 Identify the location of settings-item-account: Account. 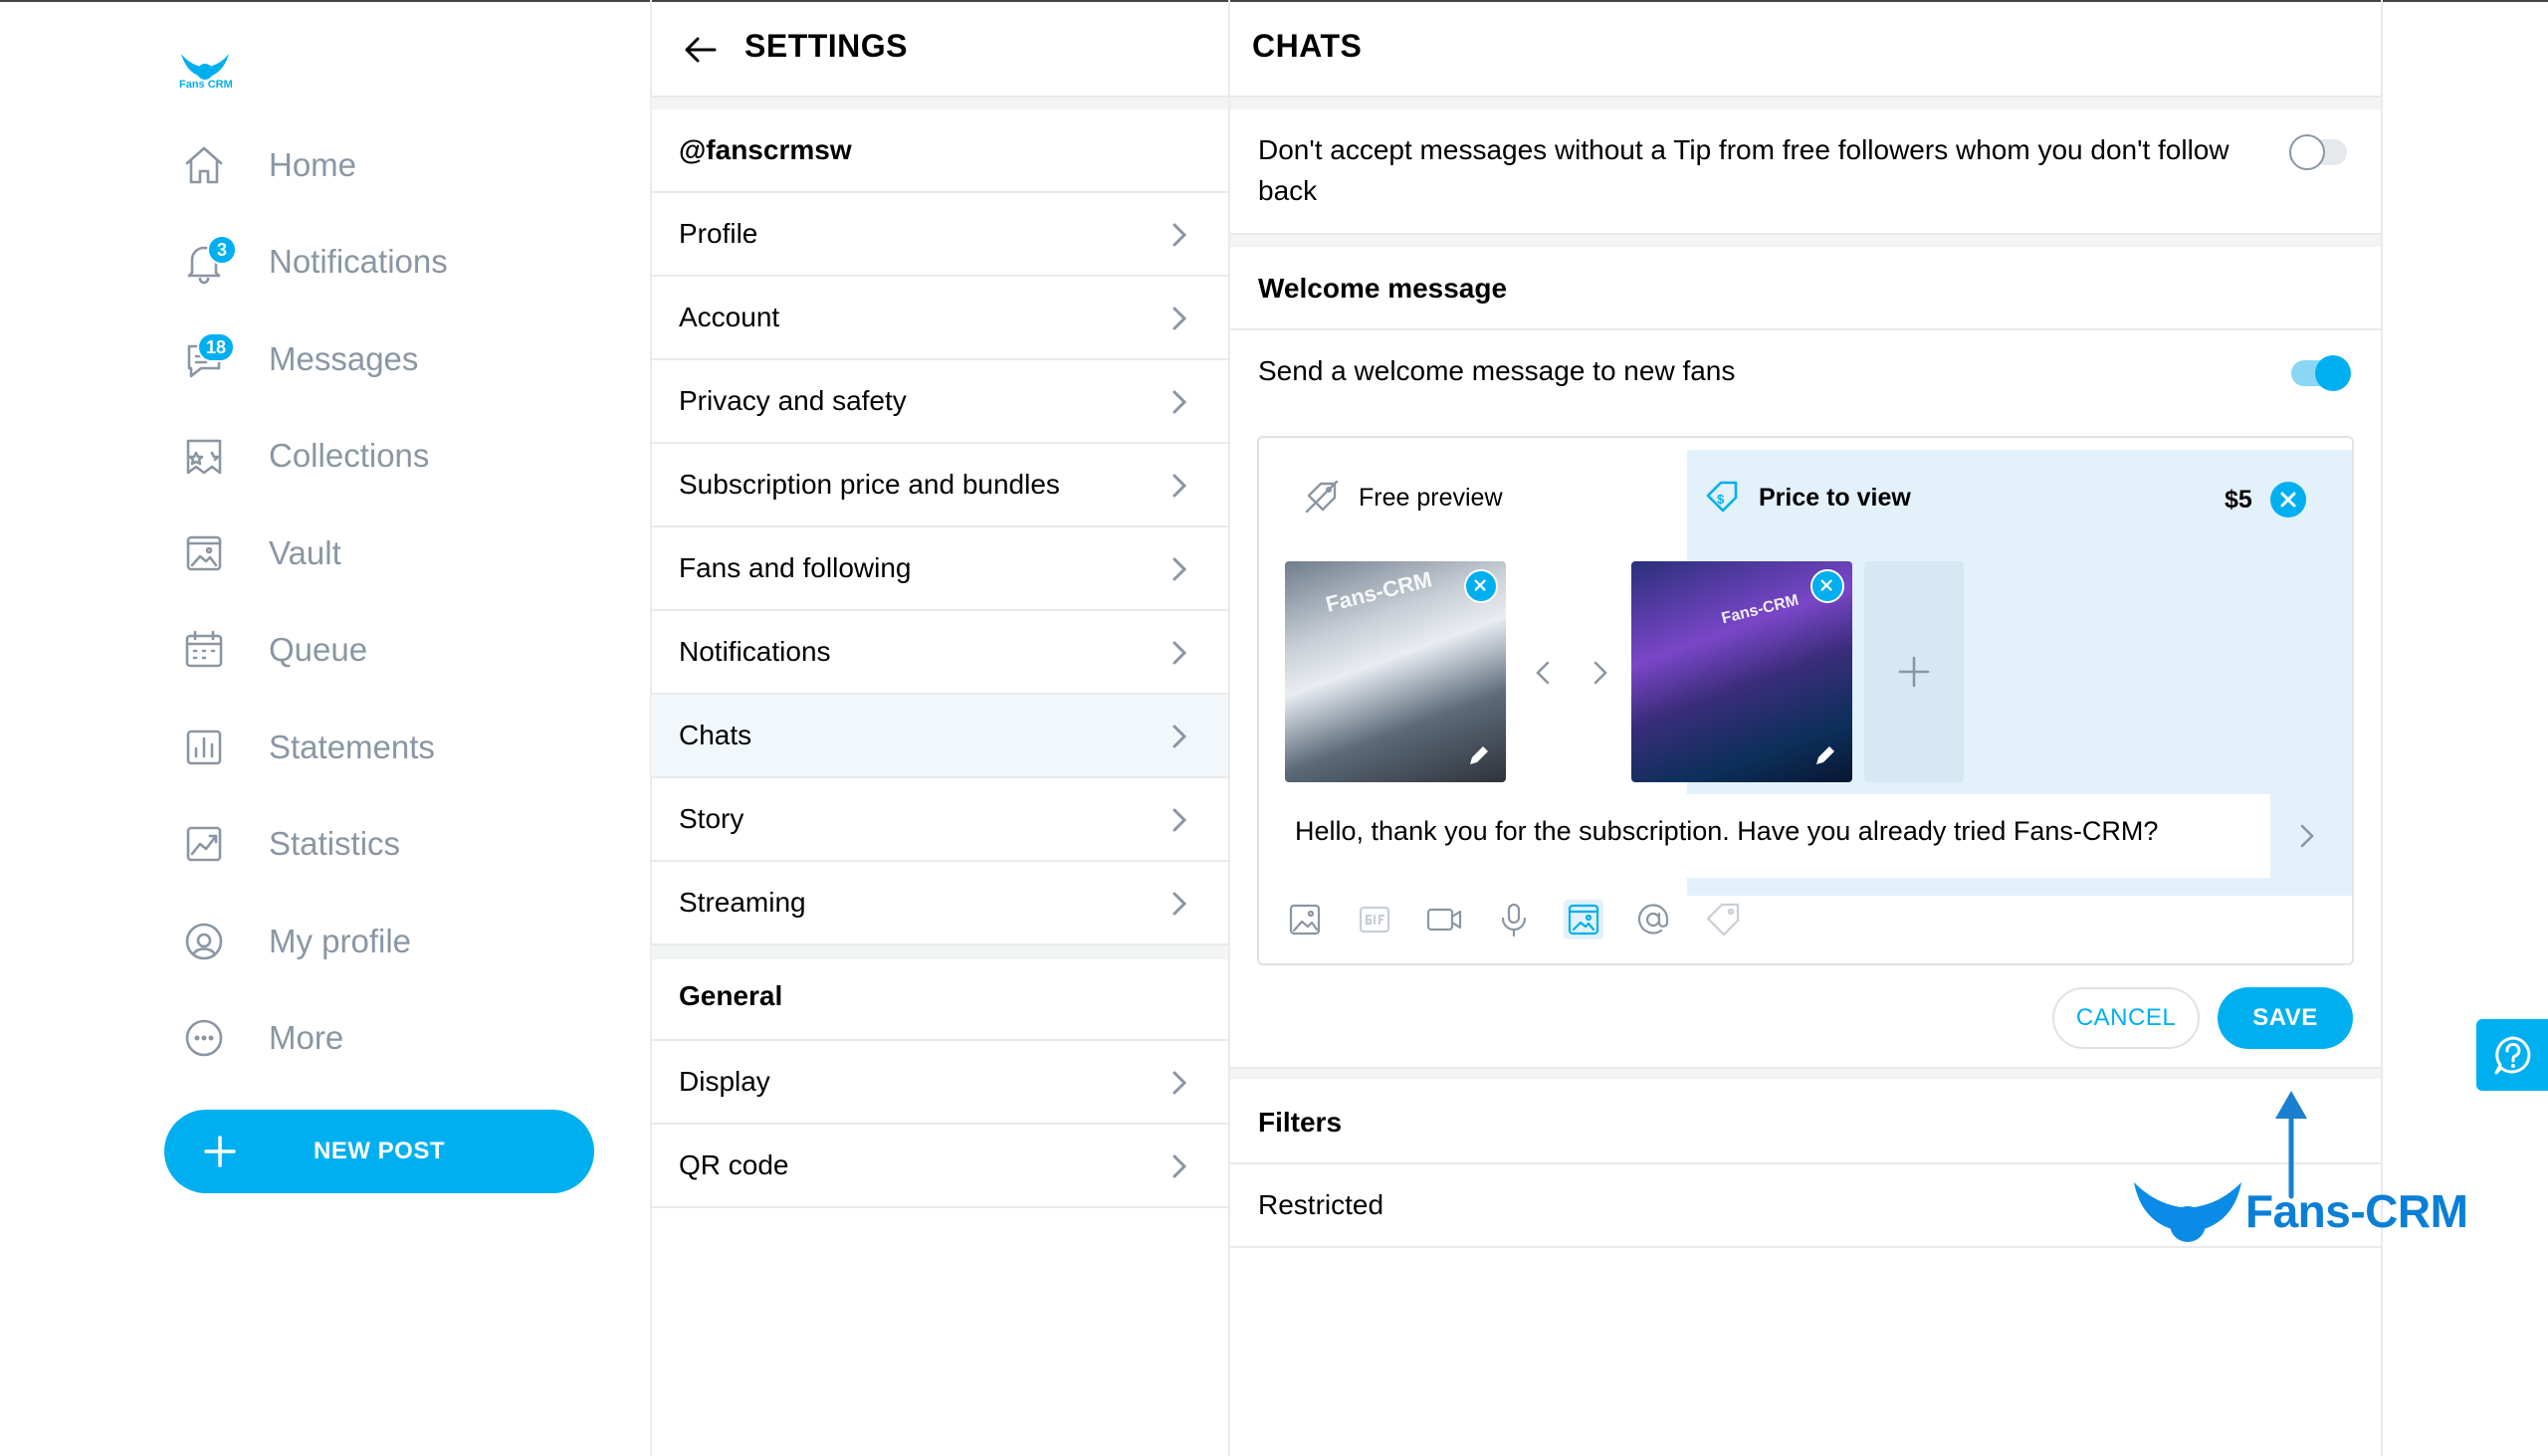
(939, 318).